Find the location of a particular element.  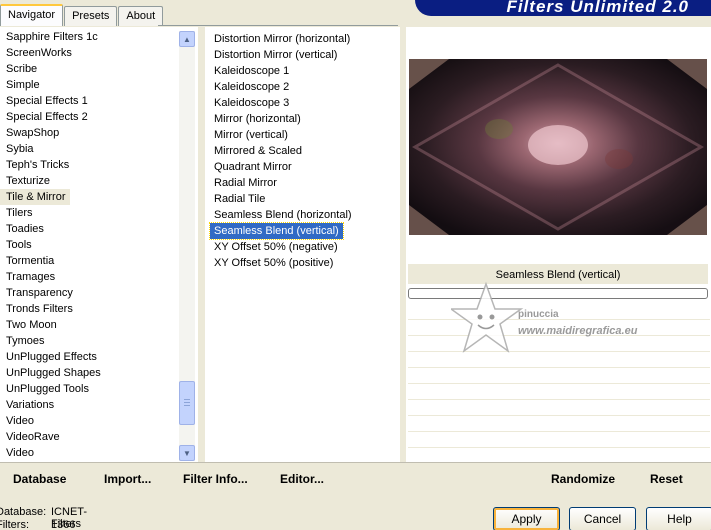

category-item: Tile & Mirror is located at coordinates (35, 197).